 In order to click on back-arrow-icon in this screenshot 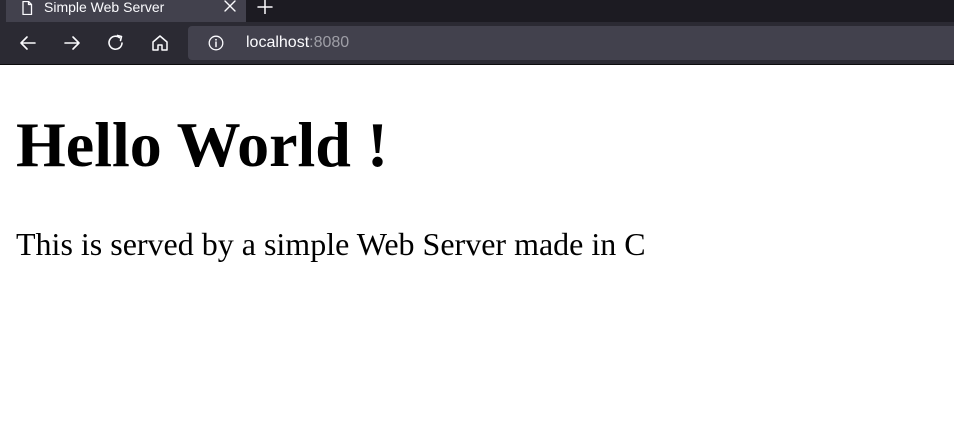, I will do `click(28, 43)`.